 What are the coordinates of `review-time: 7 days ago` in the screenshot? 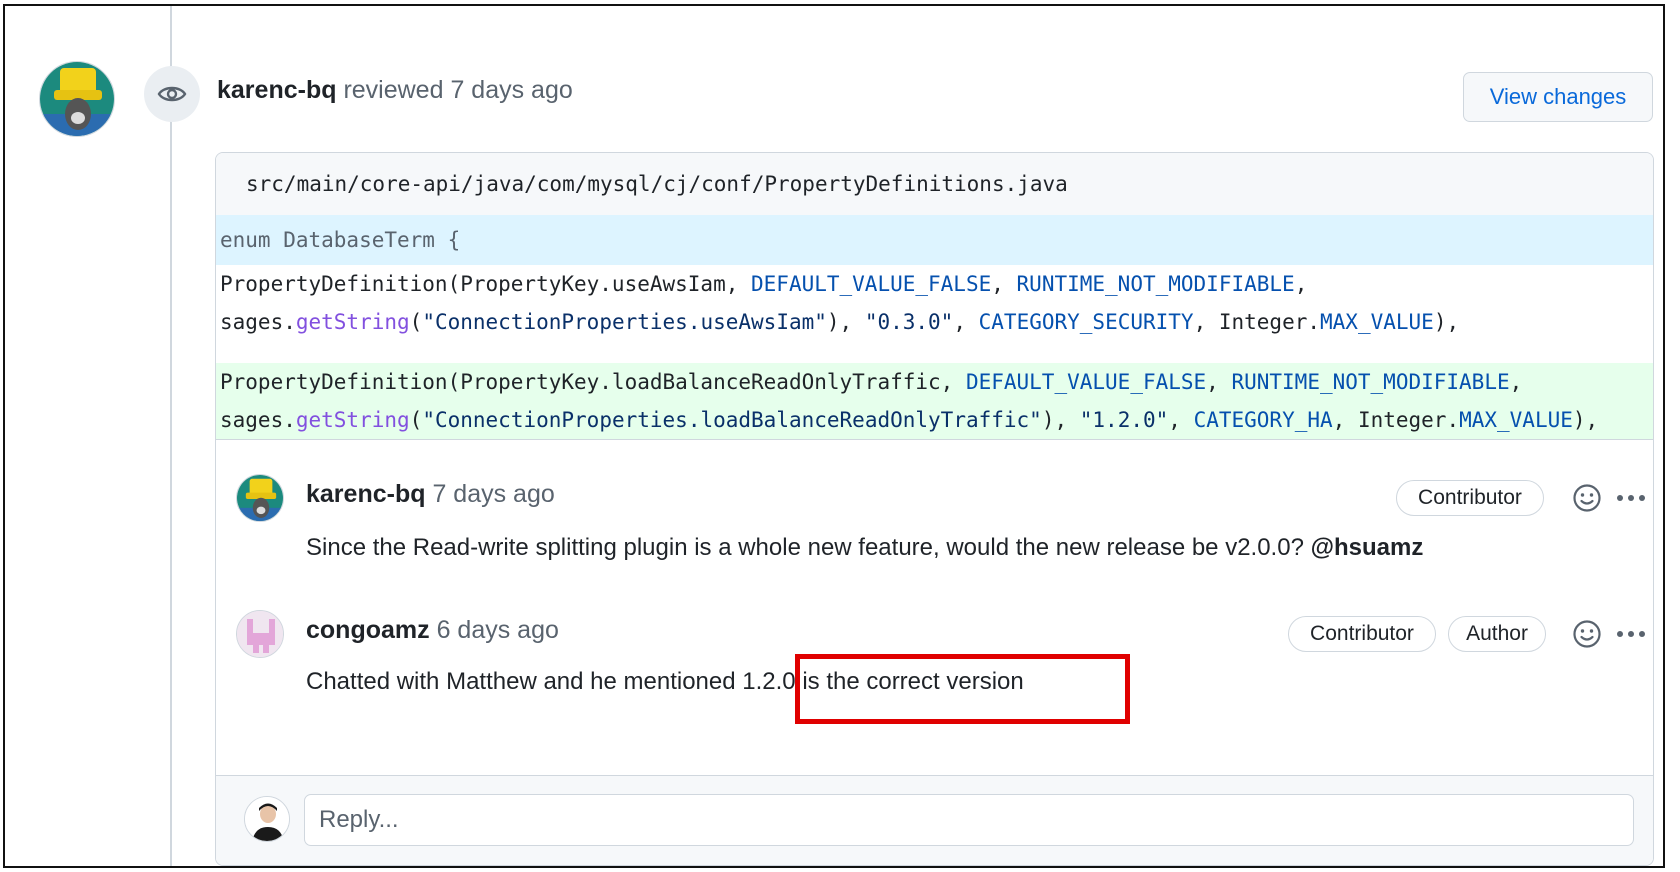 It's located at (511, 90).